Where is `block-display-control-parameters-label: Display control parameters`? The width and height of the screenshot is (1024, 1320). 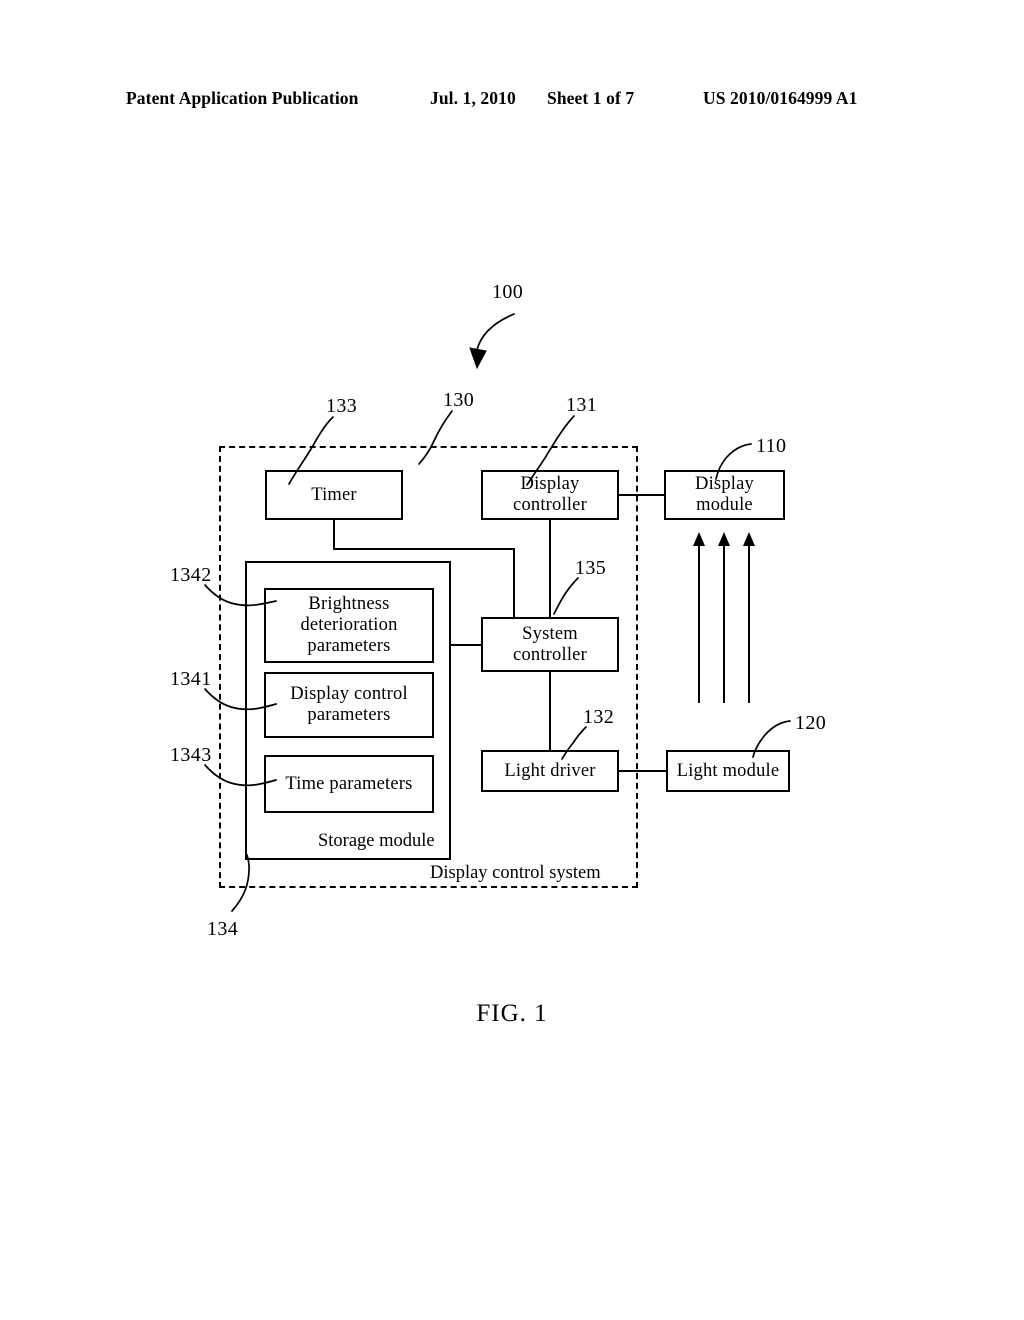 block-display-control-parameters-label: Display control parameters is located at coordinates (349, 704).